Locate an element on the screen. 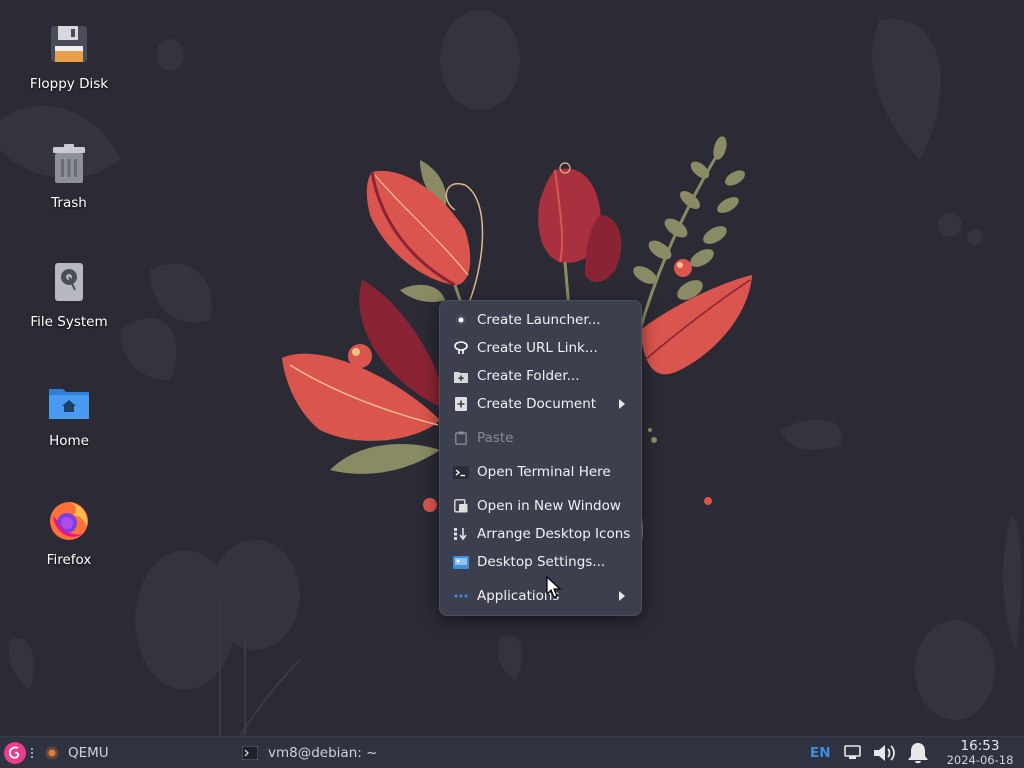 The image size is (1024, 768). bell-icon is located at coordinates (918, 753).